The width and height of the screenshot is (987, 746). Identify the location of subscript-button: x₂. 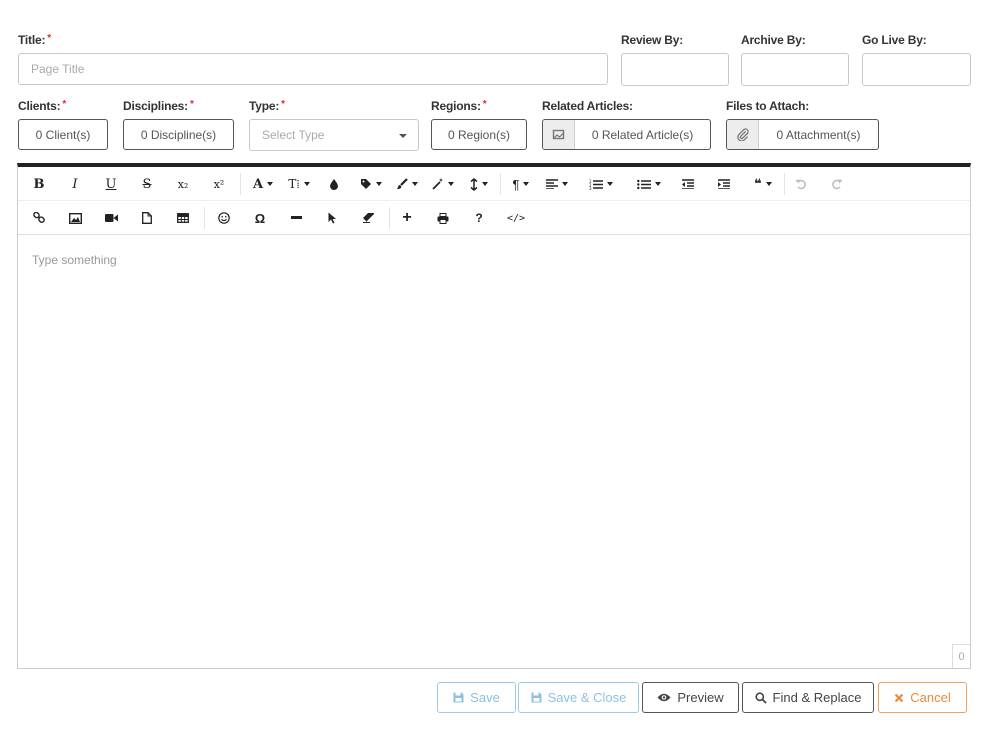
(183, 184).